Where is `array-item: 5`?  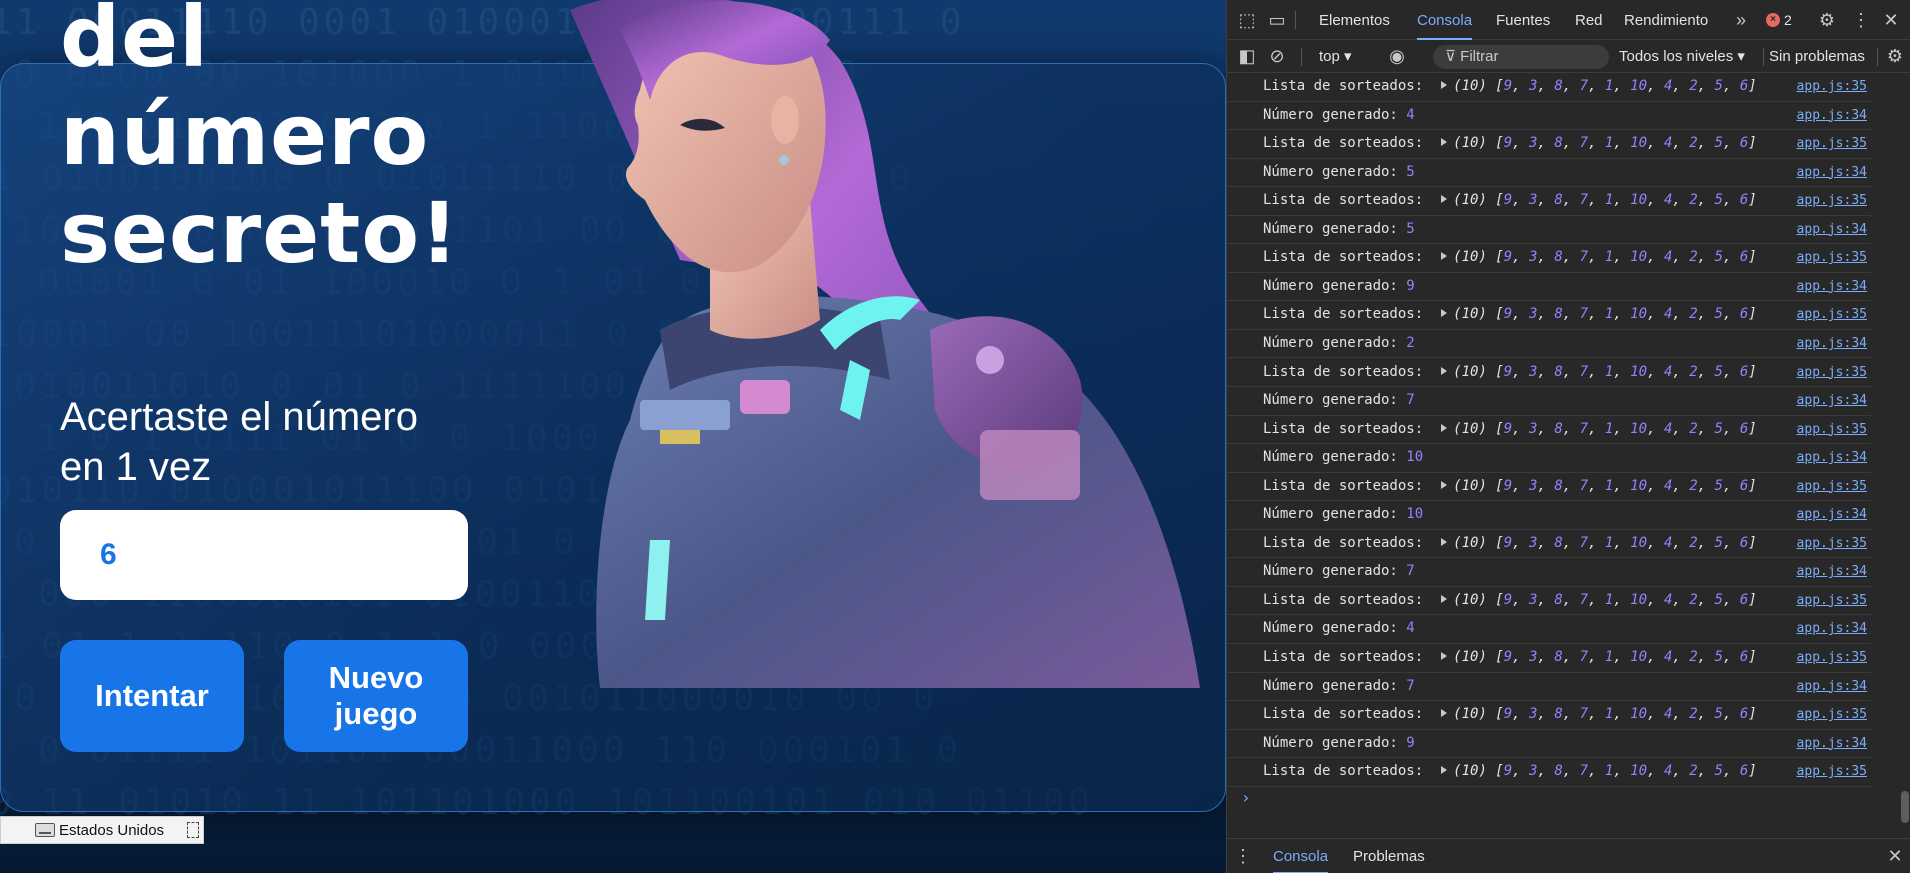
array-item: 5 is located at coordinates (1718, 714).